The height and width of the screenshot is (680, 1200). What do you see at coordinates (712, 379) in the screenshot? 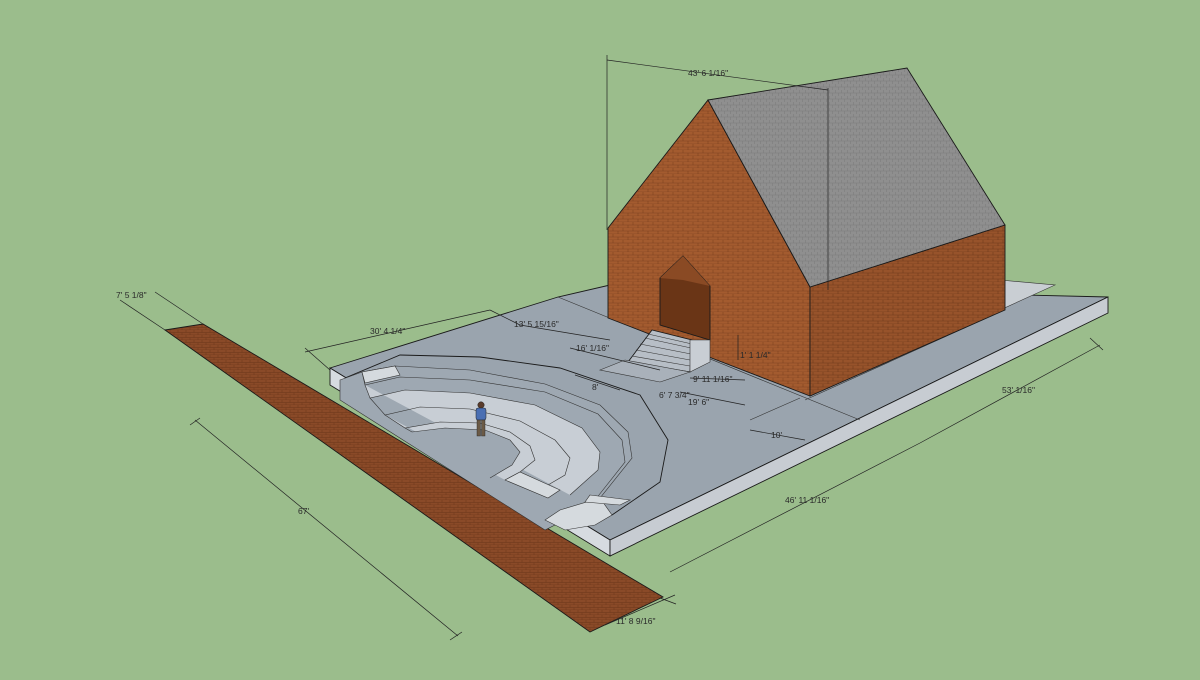
I see `dim-label-9ft: 9' 11 1/16"` at bounding box center [712, 379].